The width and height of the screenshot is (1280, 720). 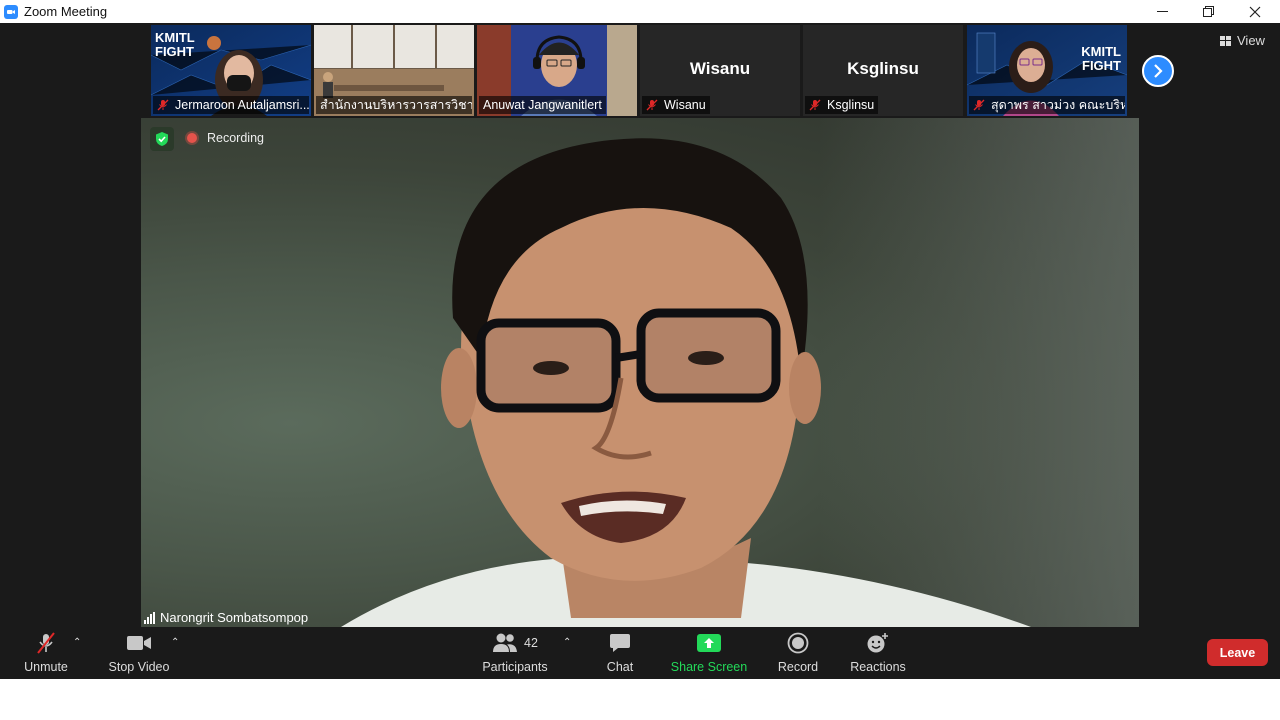 I want to click on stop-video-label: Stop Video, so click(x=139, y=667).